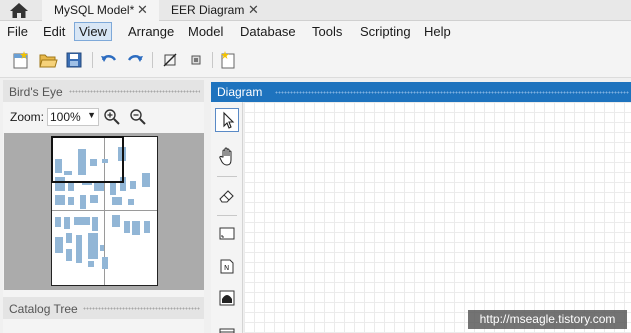 This screenshot has width=631, height=333. Describe the element at coordinates (65, 117) in the screenshot. I see `zoom-value: 100%` at that location.